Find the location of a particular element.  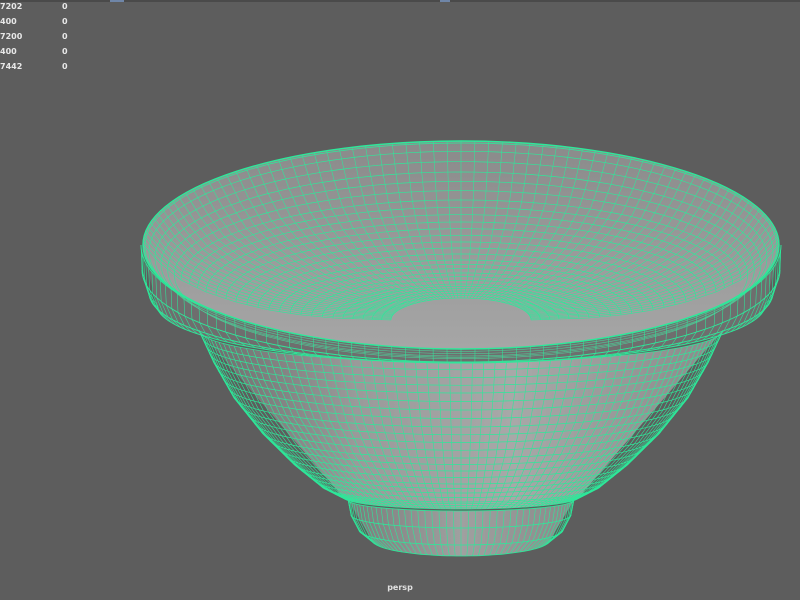

camera-name-label: persp is located at coordinates (400, 587).